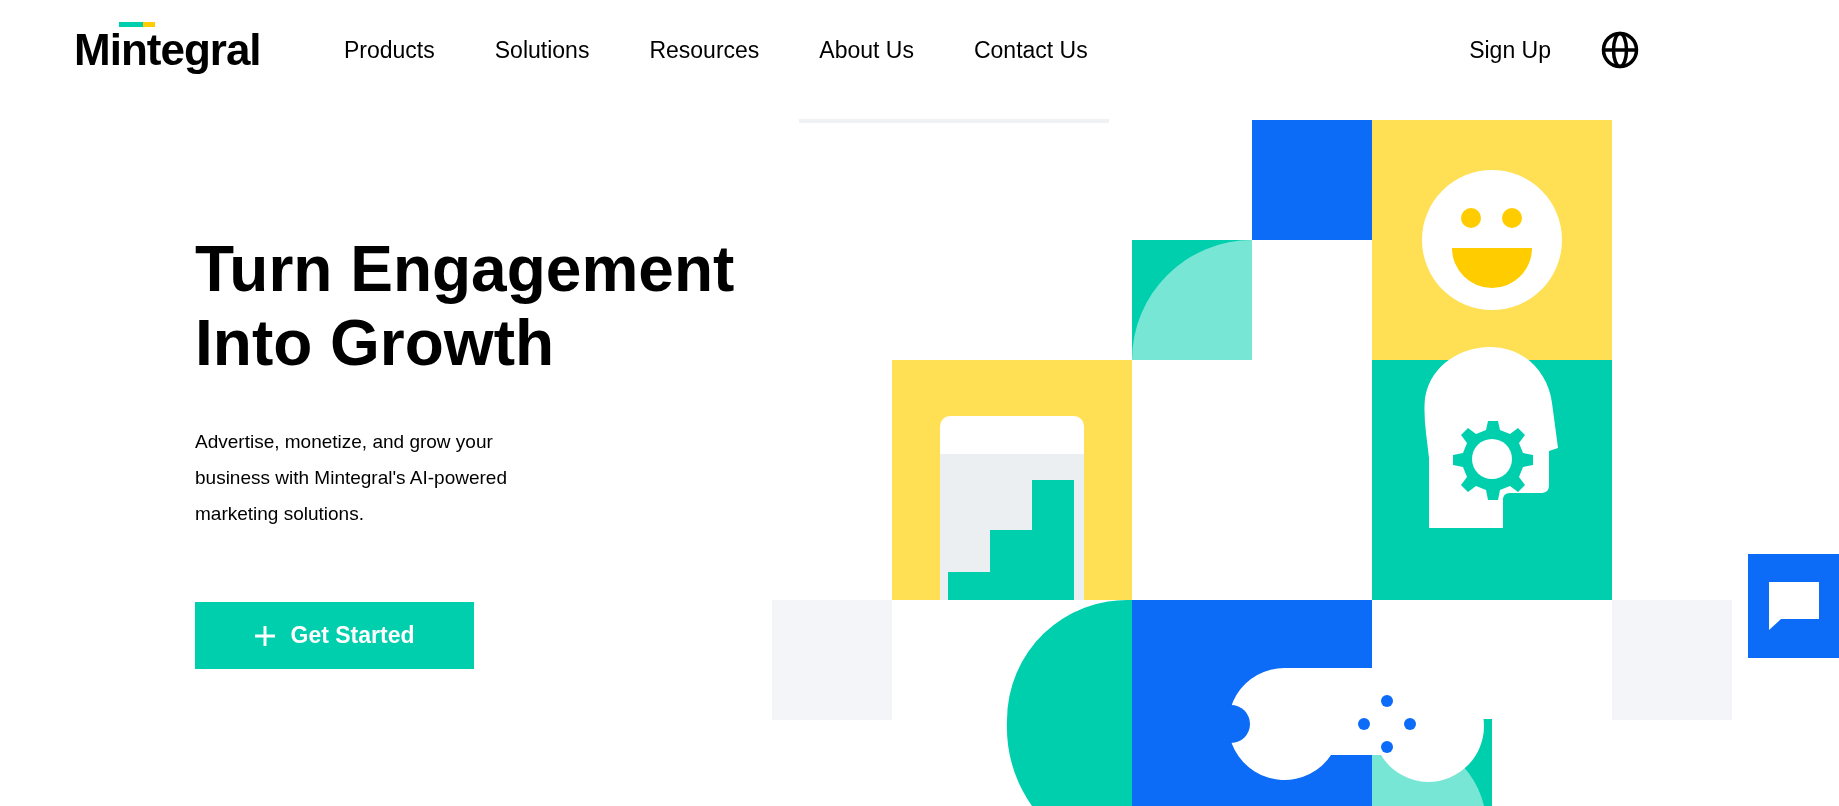 This screenshot has height=806, width=1839. What do you see at coordinates (137, 24) in the screenshot?
I see `logo-accent-icon` at bounding box center [137, 24].